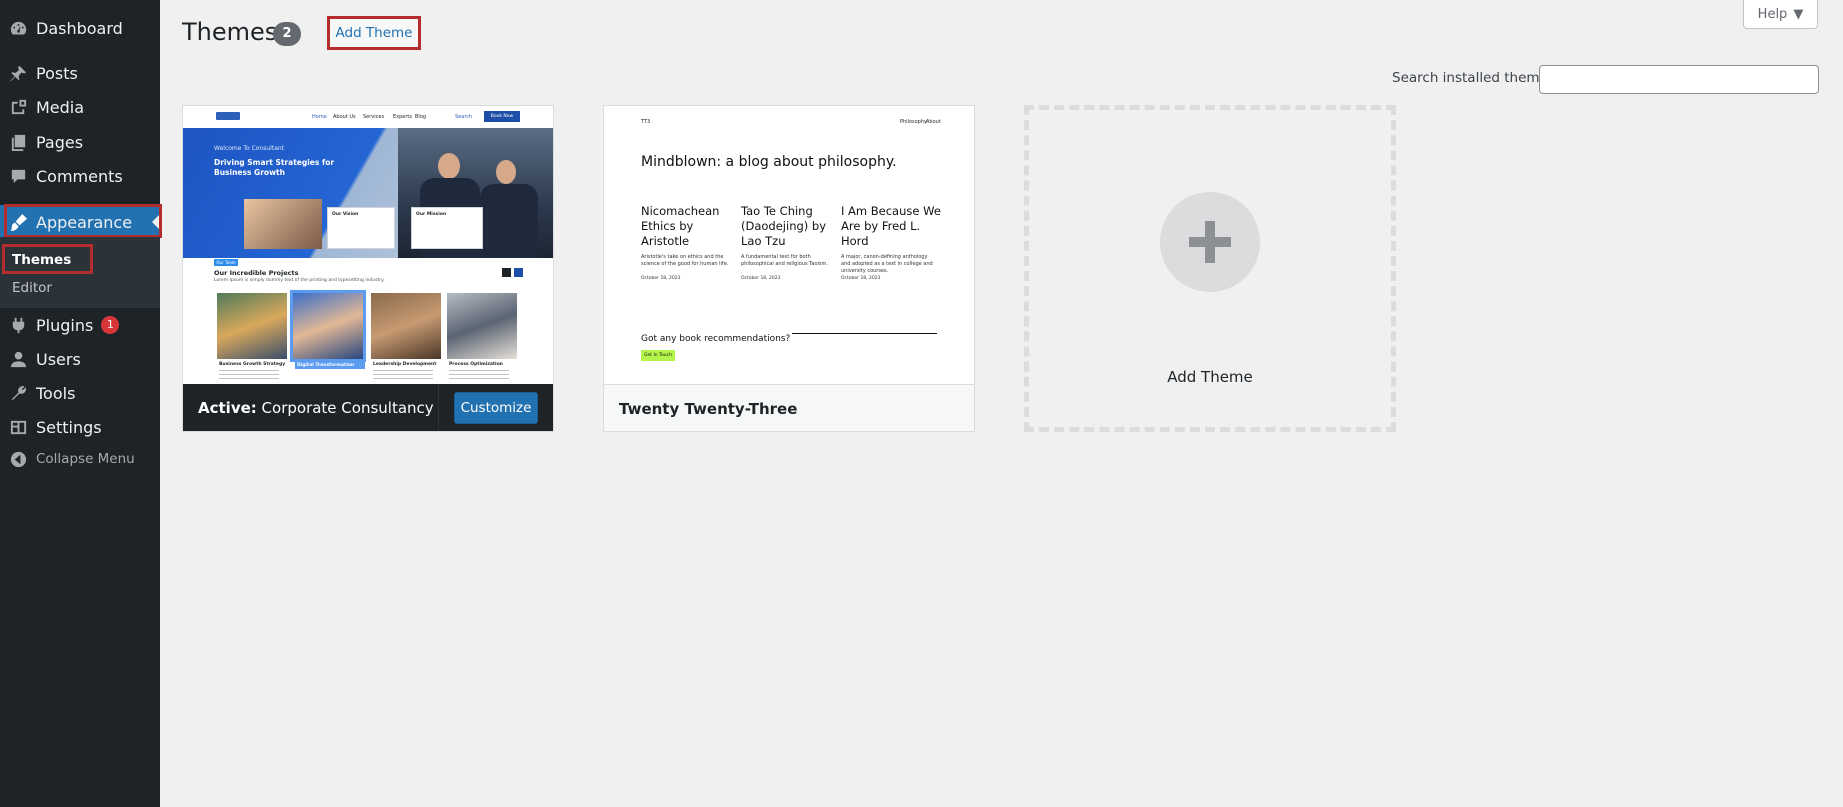 This screenshot has width=1843, height=807. I want to click on menu-posts: Posts, so click(80, 73).